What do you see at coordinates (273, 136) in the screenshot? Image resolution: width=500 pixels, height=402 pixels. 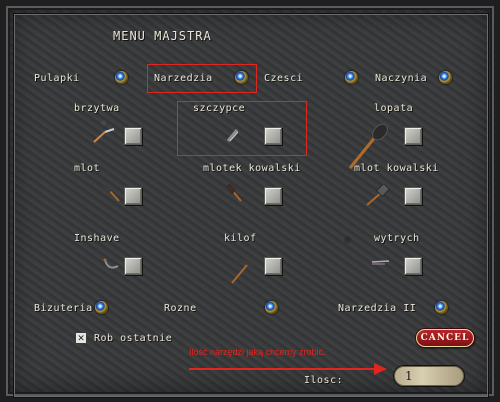 I see `craft-slot-szczypce` at bounding box center [273, 136].